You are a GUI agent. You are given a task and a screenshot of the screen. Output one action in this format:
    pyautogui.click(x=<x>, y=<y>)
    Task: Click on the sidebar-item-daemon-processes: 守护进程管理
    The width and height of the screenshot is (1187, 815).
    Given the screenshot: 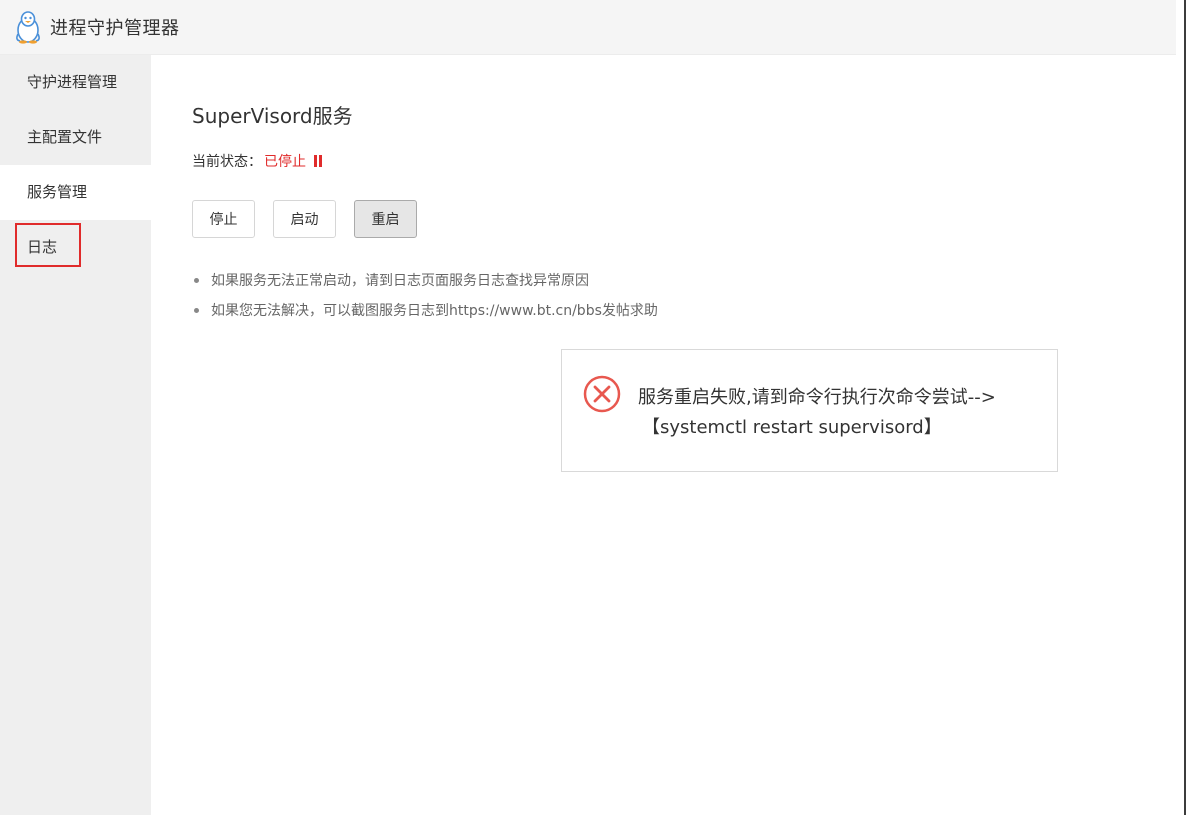 What is the action you would take?
    pyautogui.click(x=75, y=82)
    